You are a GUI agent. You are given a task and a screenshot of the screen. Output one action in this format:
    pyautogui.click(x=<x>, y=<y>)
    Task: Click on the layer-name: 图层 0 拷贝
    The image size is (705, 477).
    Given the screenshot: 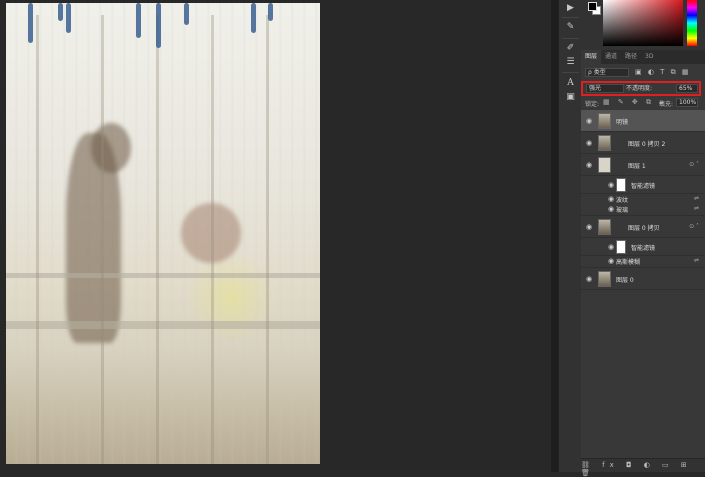 What is the action you would take?
    pyautogui.click(x=644, y=228)
    